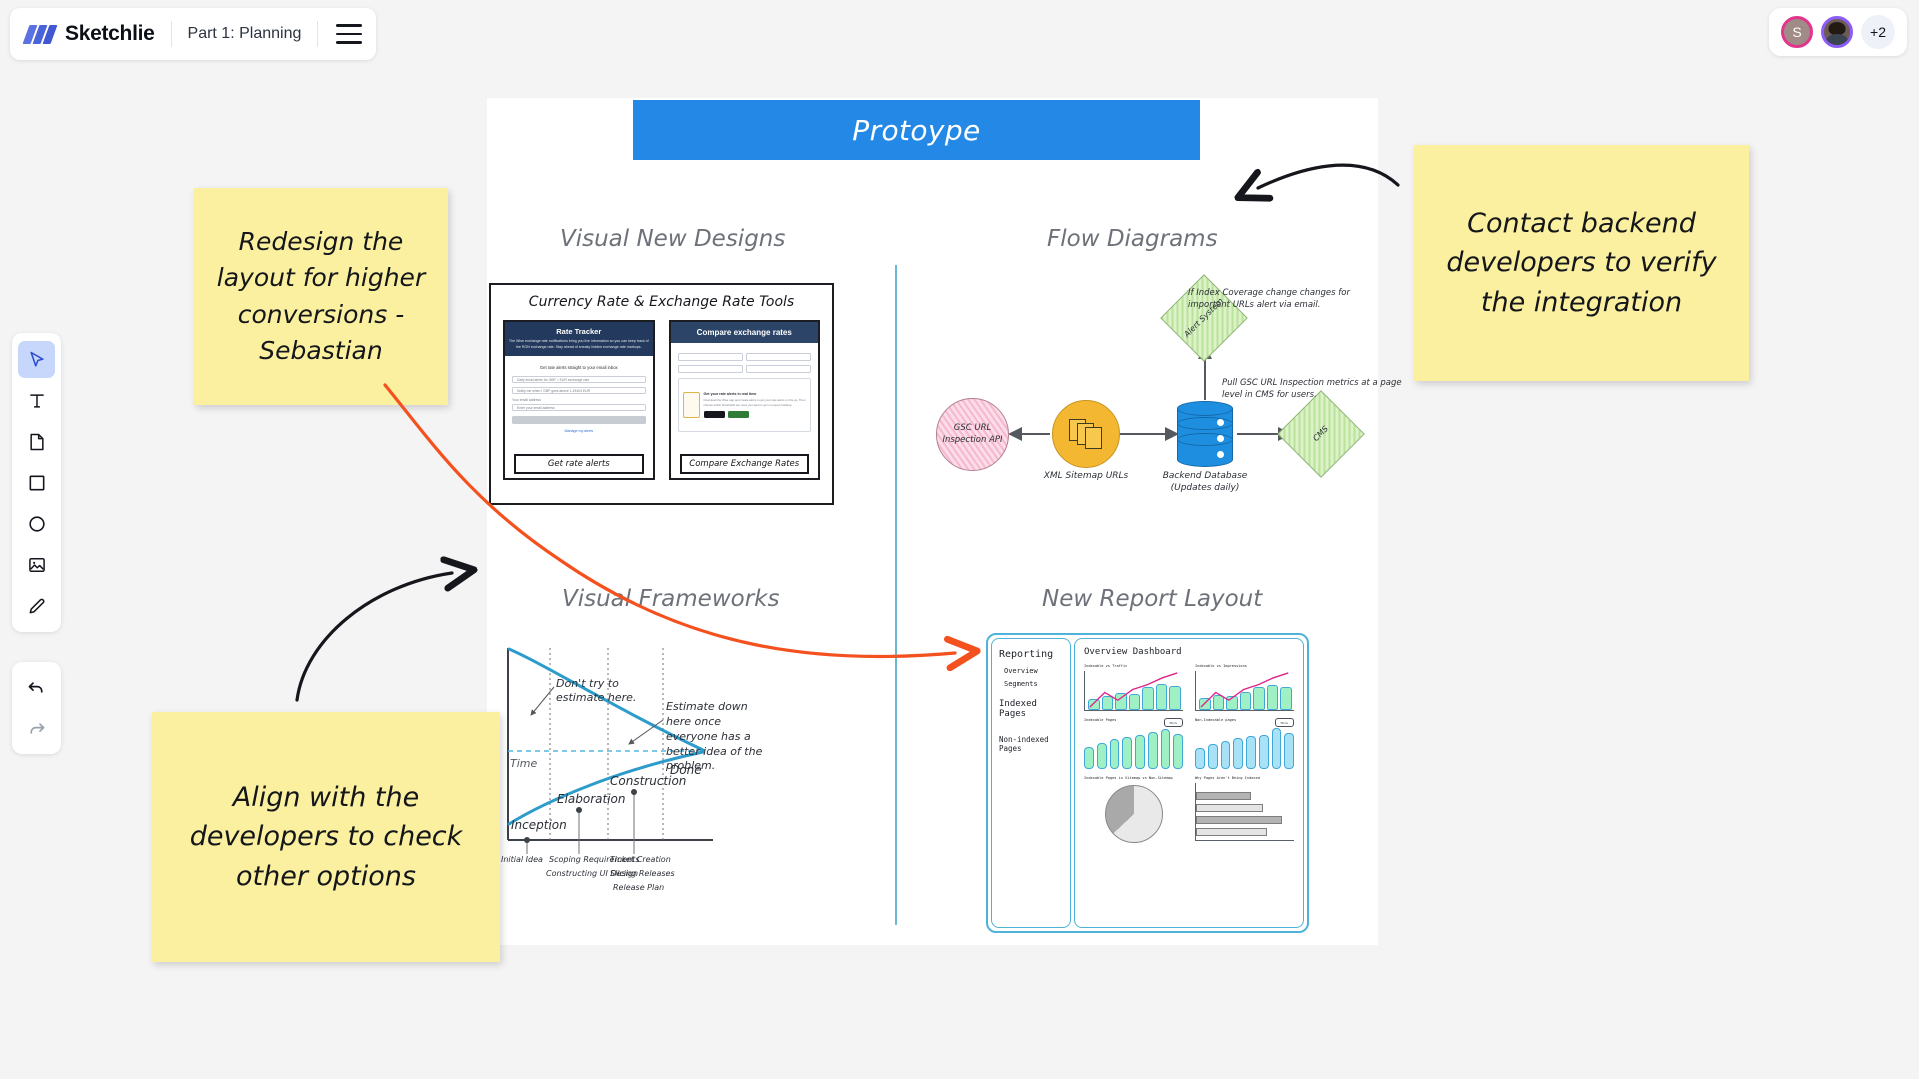 This screenshot has width=1919, height=1079. What do you see at coordinates (1152, 599) in the screenshot?
I see `section-title-new-report-layout: New Report Layout` at bounding box center [1152, 599].